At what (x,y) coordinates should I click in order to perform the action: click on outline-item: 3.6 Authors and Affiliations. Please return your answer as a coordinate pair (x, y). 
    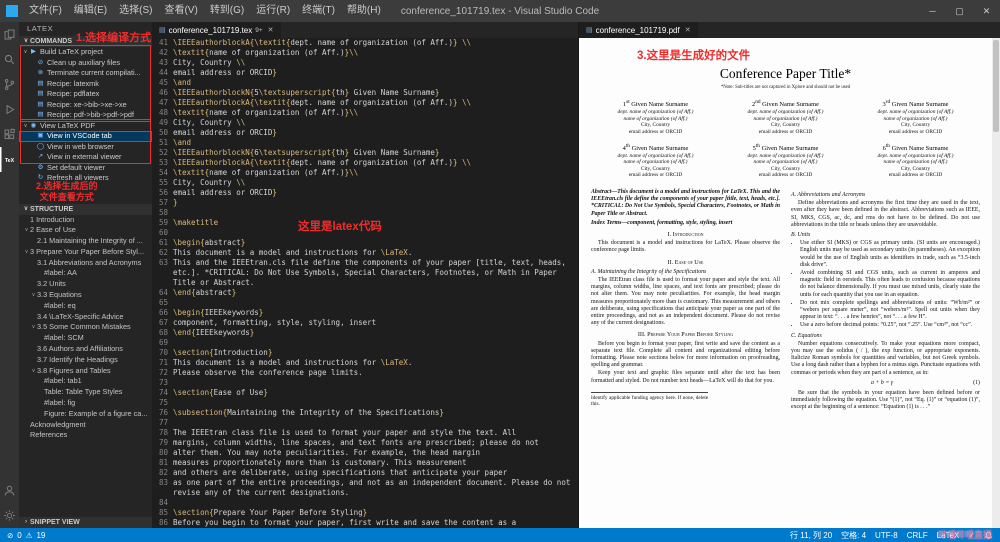
    Looking at the image, I should click on (85, 349).